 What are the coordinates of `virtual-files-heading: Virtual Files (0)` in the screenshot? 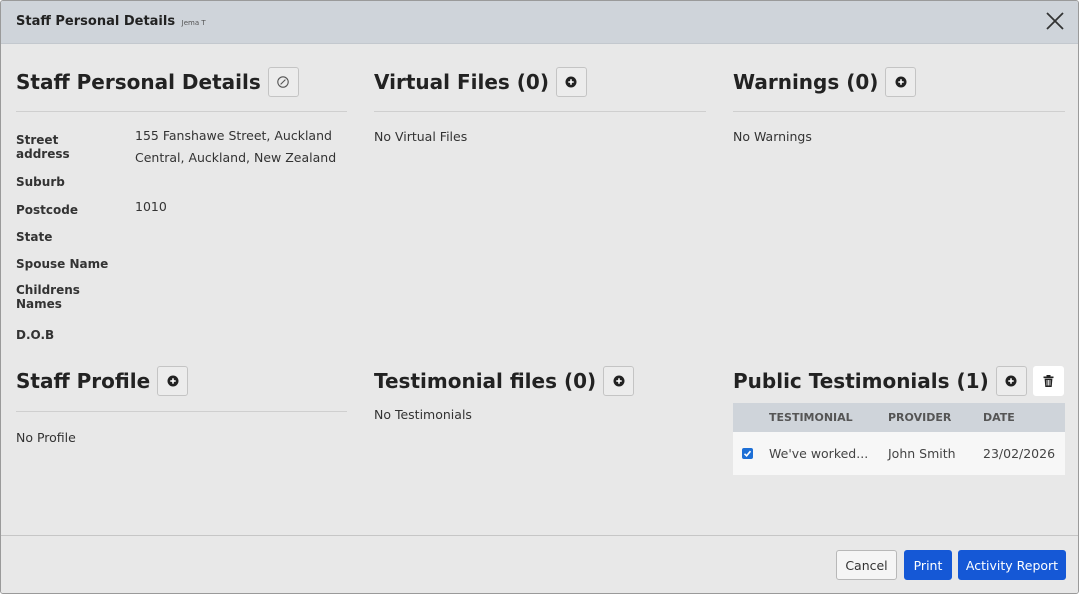 It's located at (480, 82).